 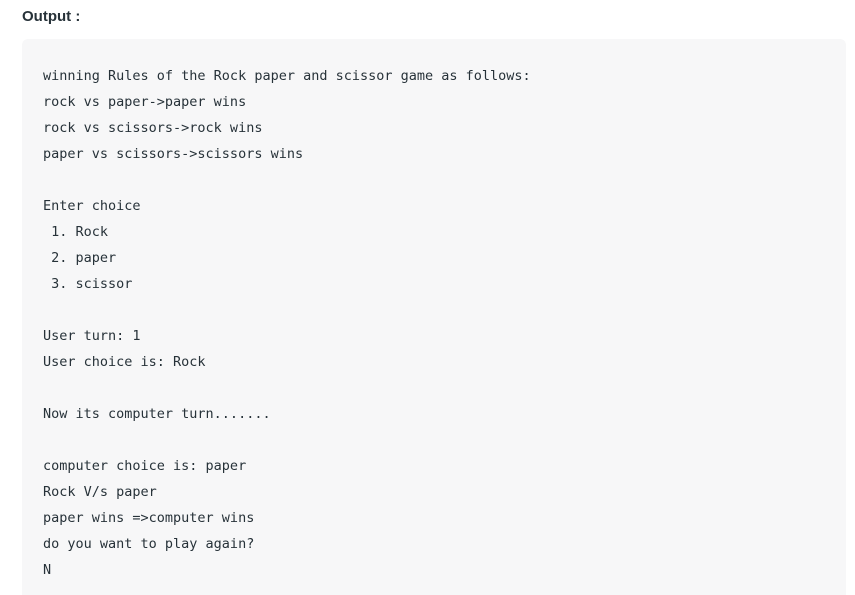 What do you see at coordinates (51, 16) in the screenshot?
I see `output-heading: Output :` at bounding box center [51, 16].